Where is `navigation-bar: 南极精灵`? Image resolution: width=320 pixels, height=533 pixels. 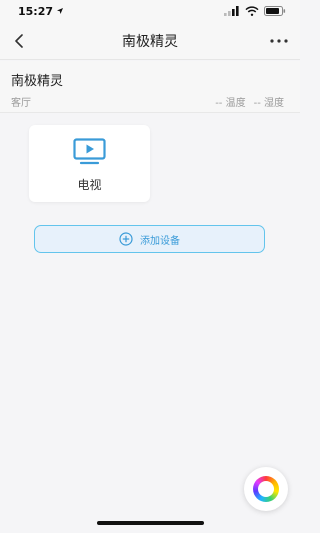
navigation-bar: 南极精灵 is located at coordinates (150, 41).